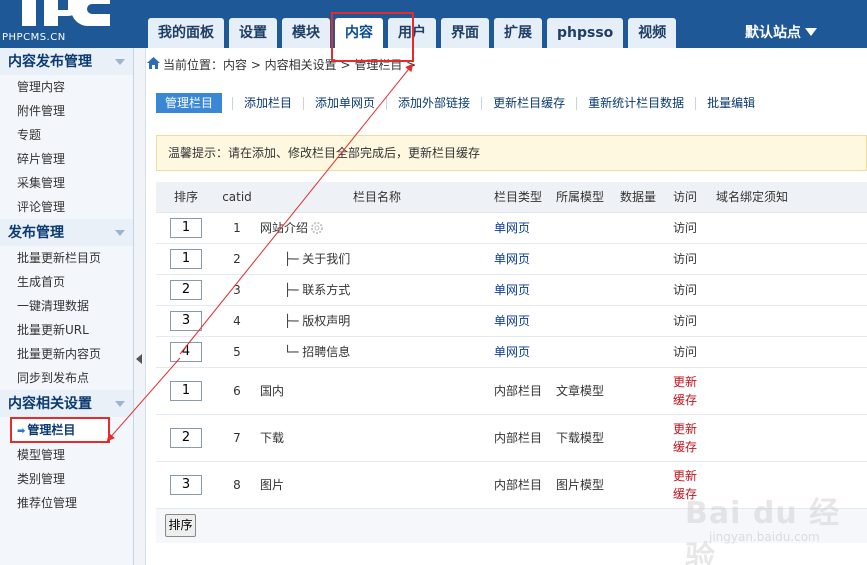 The height and width of the screenshot is (565, 867). I want to click on category-name: 关于我们, so click(326, 259).